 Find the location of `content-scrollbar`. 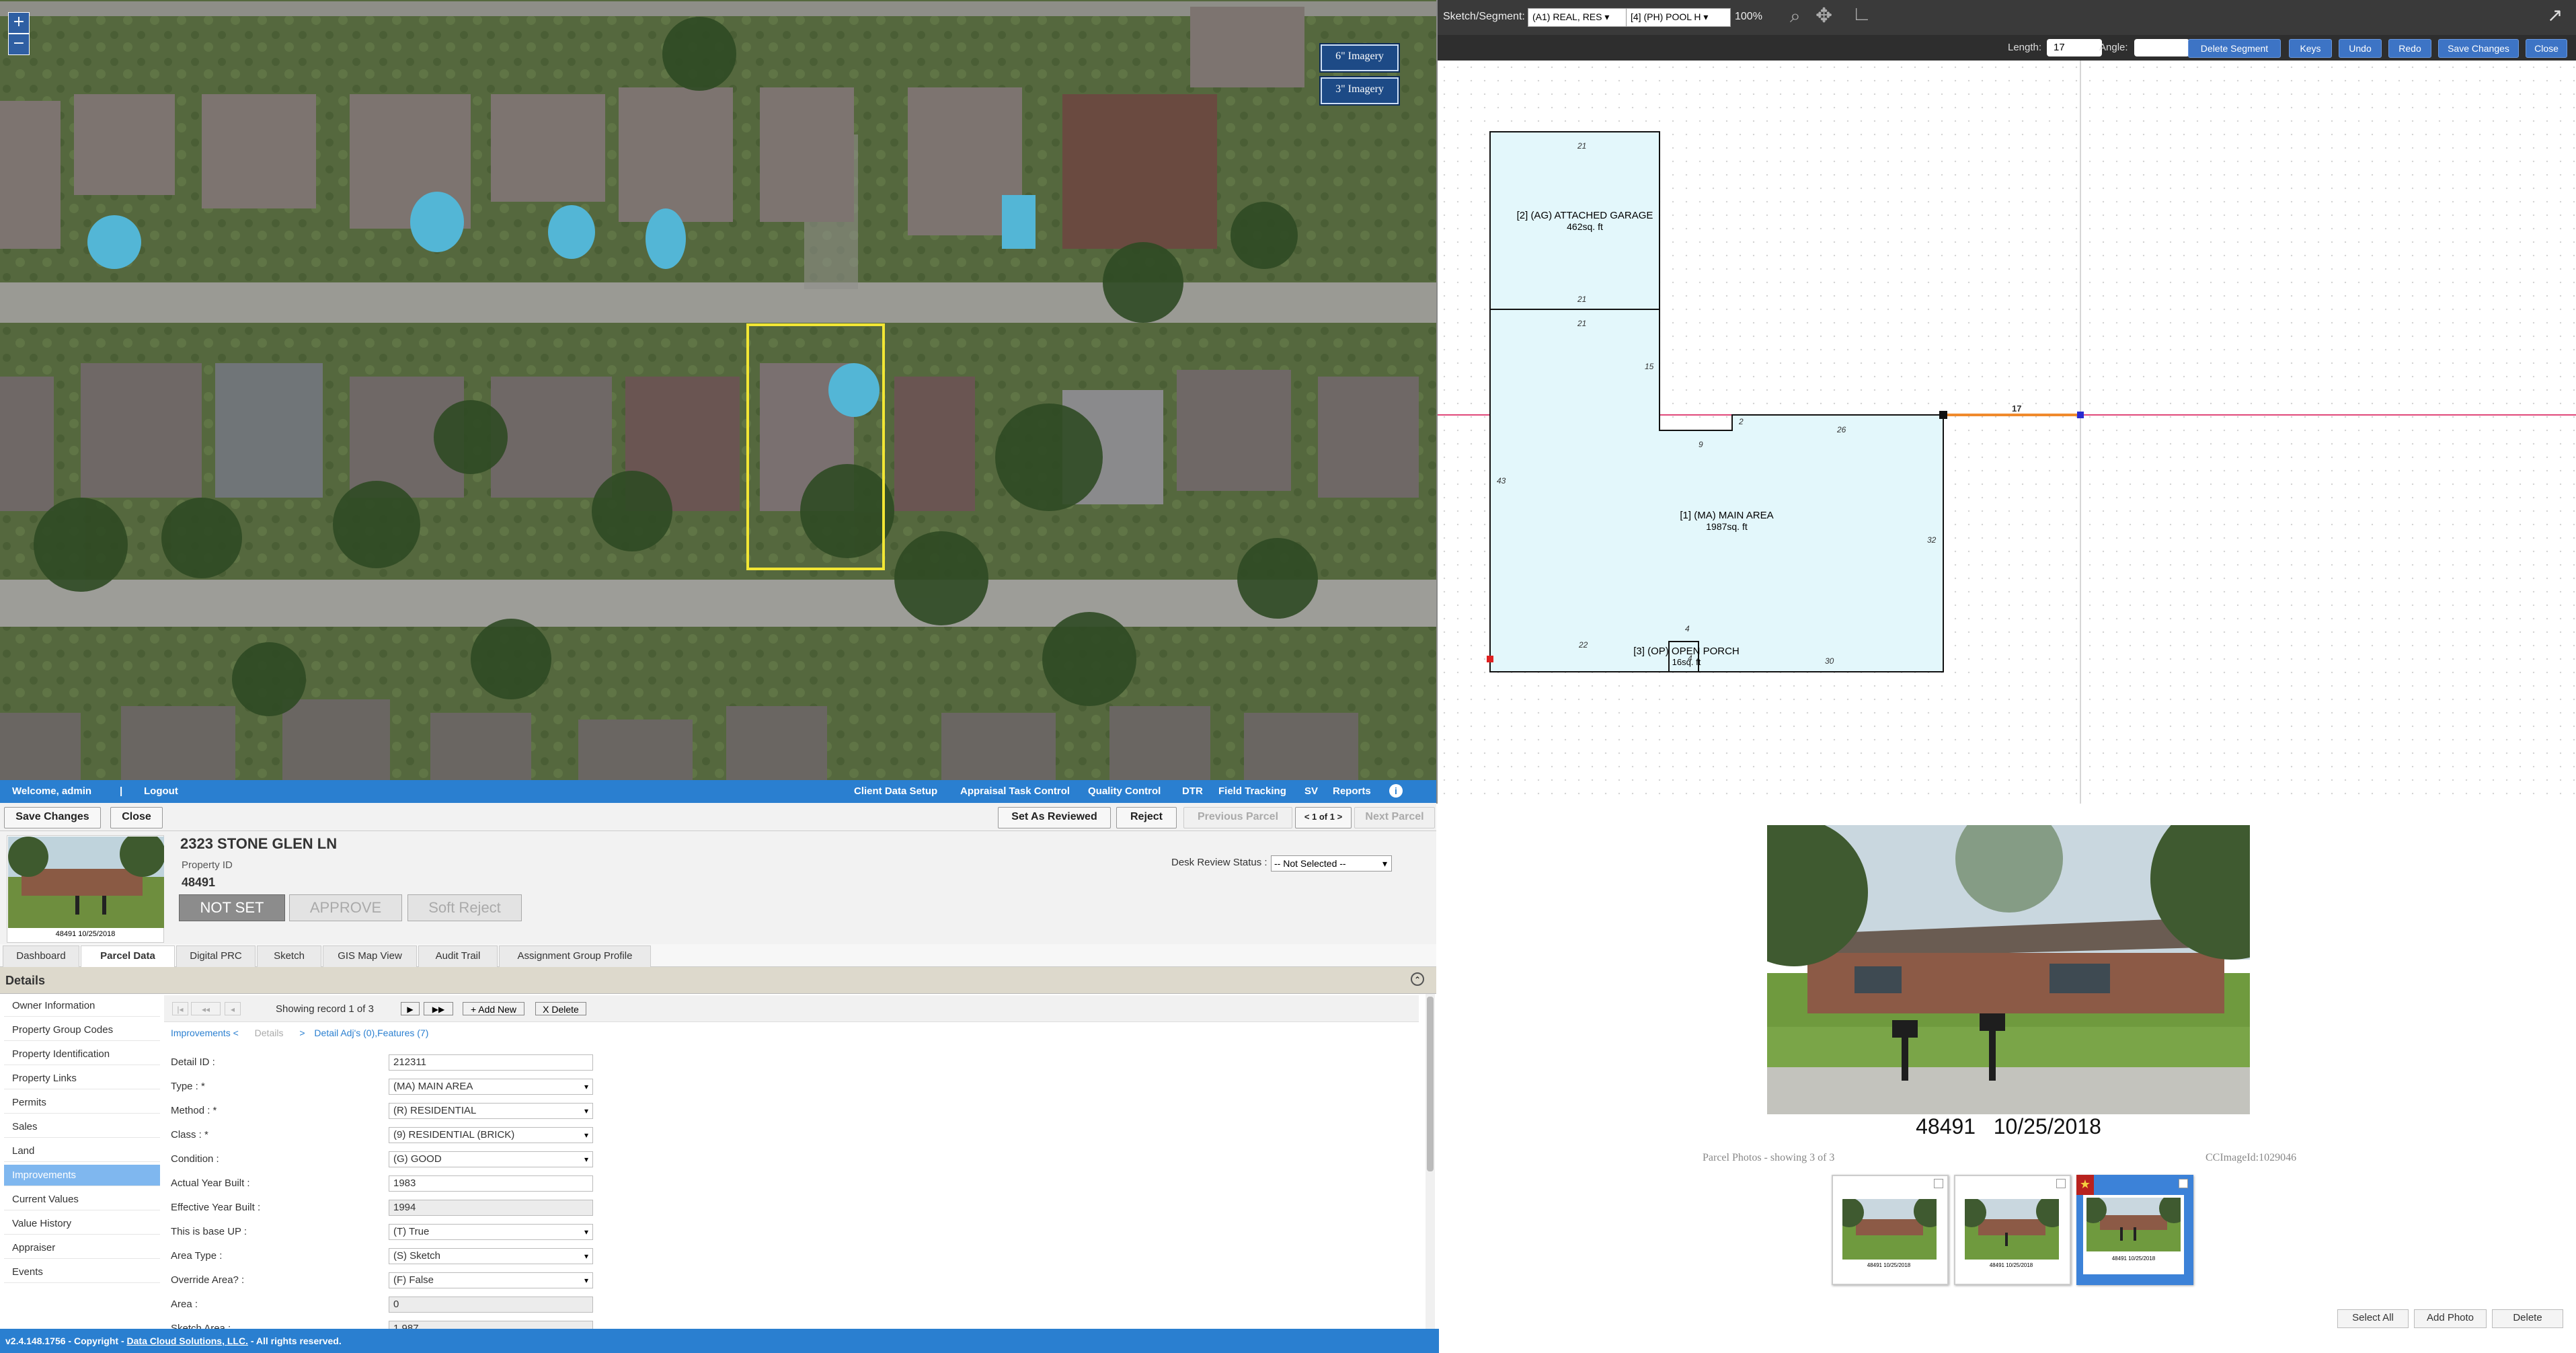

content-scrollbar is located at coordinates (1431, 1161).